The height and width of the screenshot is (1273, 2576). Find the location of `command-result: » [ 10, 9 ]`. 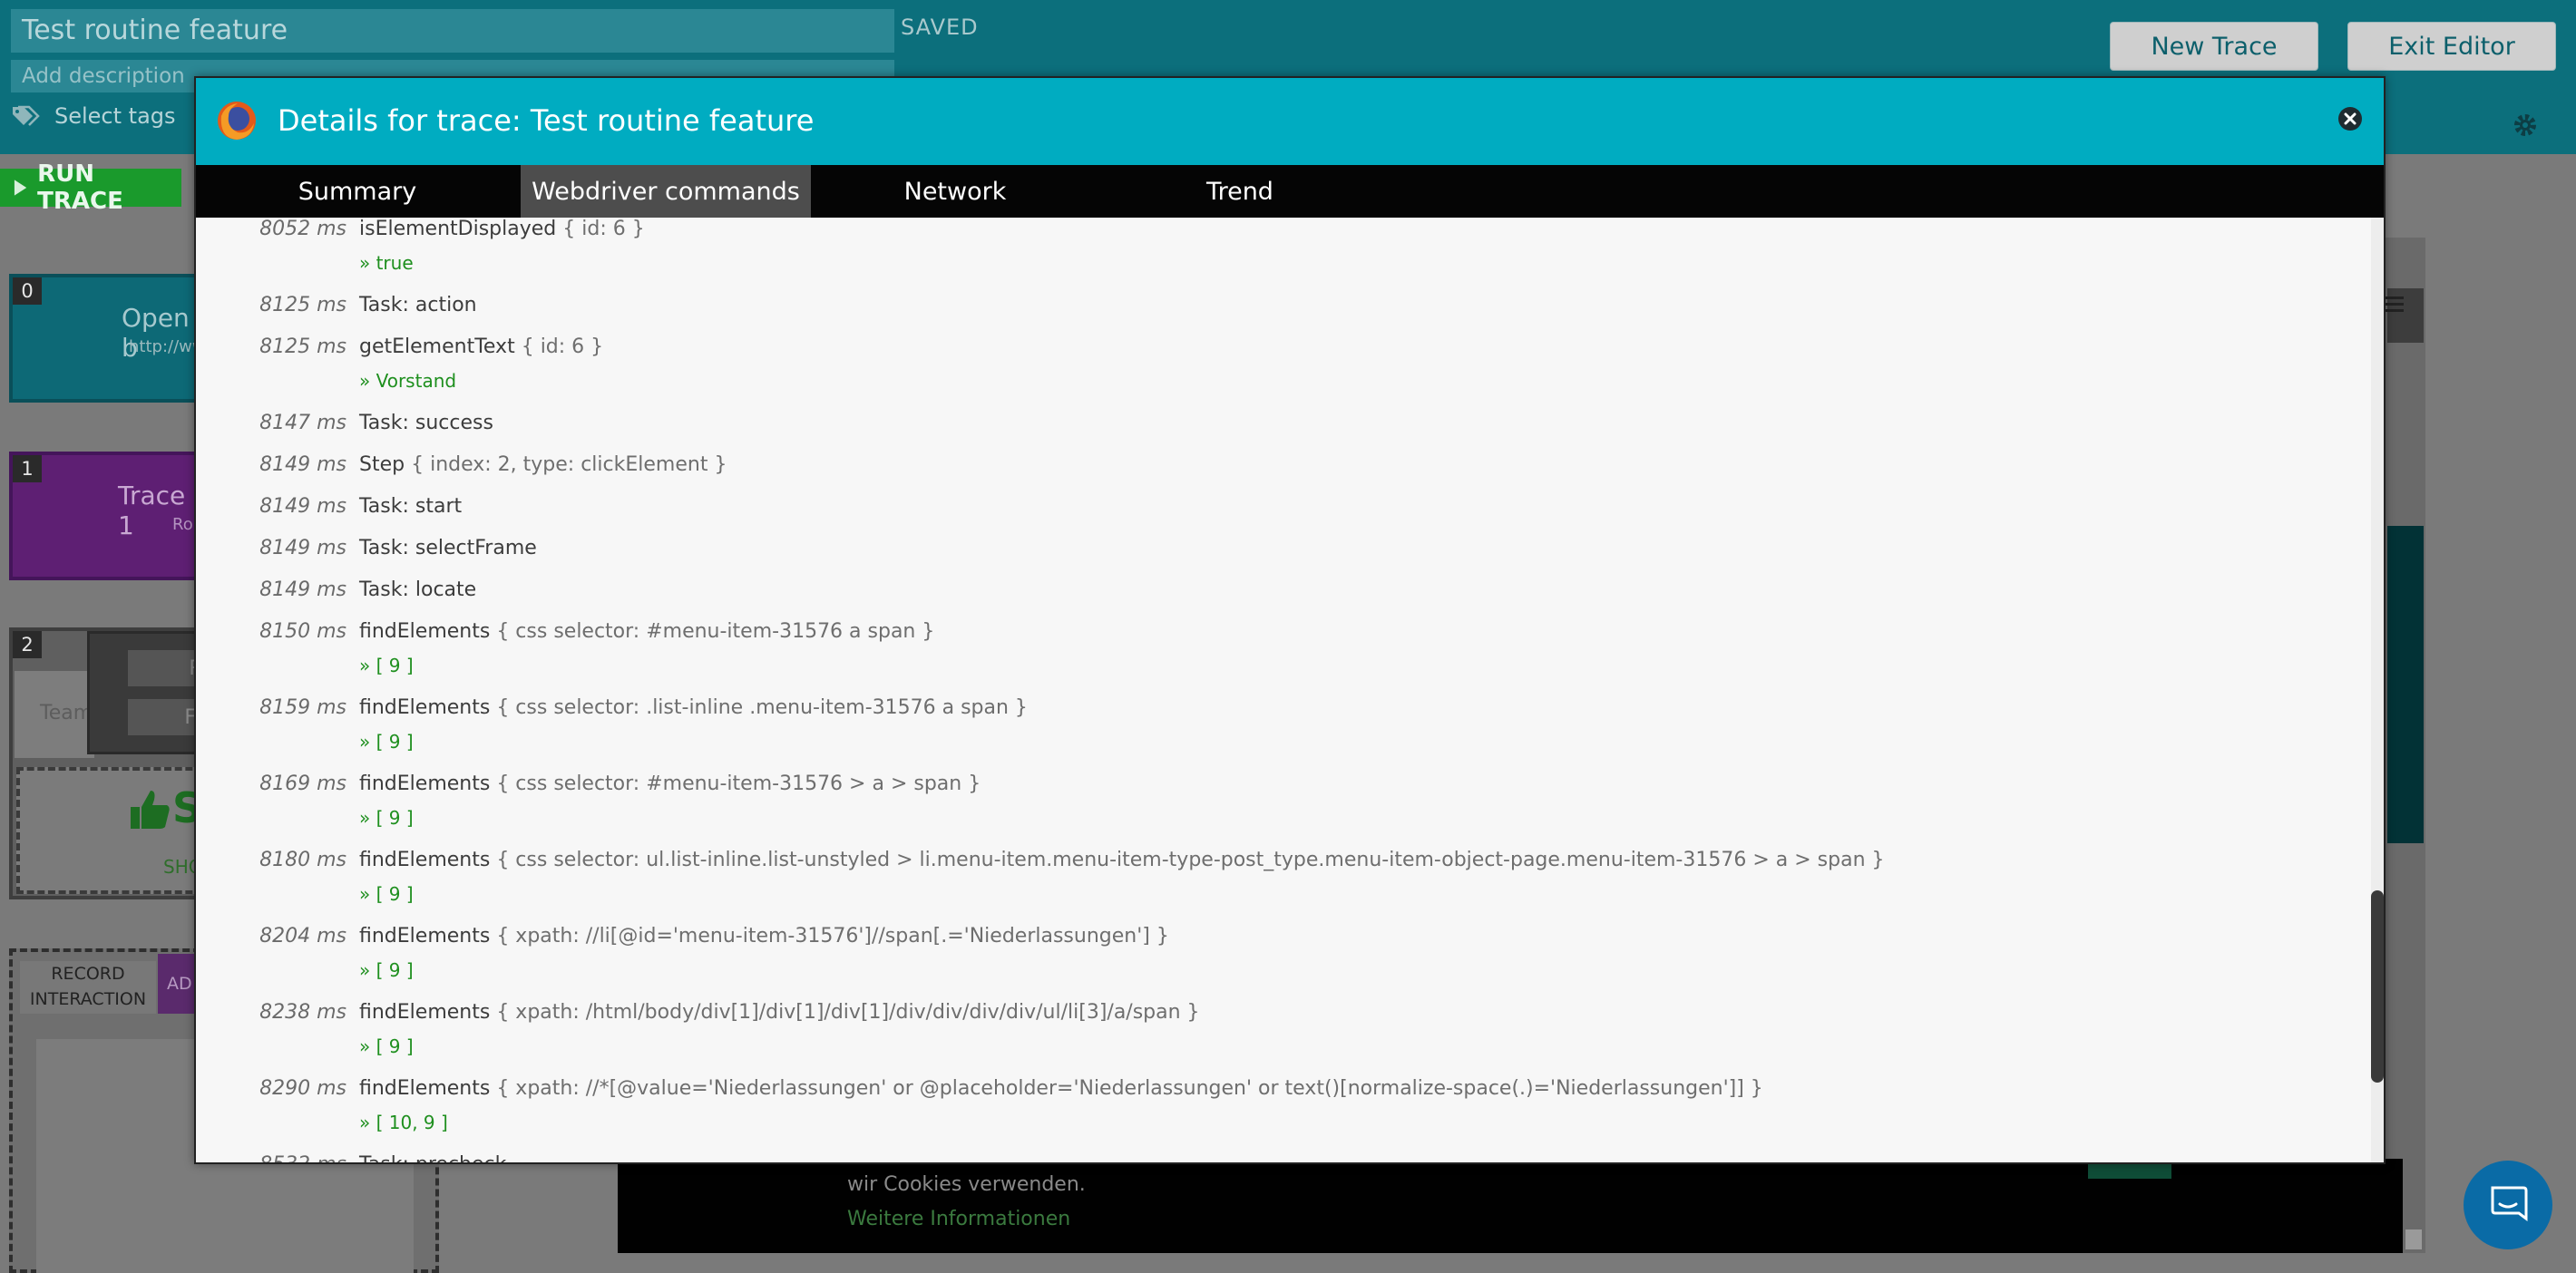

command-result: » [ 10, 9 ] is located at coordinates (403, 1122).